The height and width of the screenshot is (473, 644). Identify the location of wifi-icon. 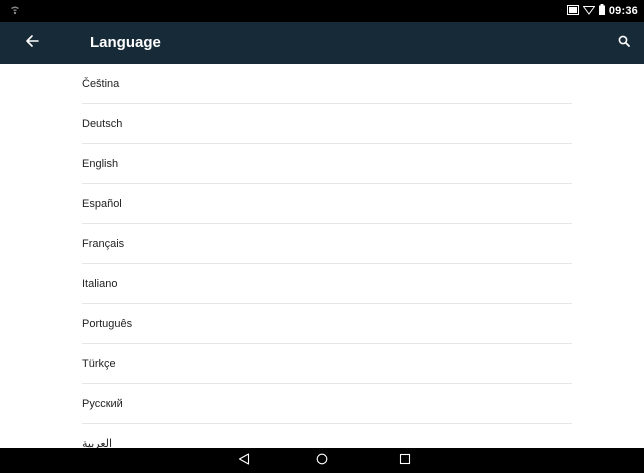
(589, 11).